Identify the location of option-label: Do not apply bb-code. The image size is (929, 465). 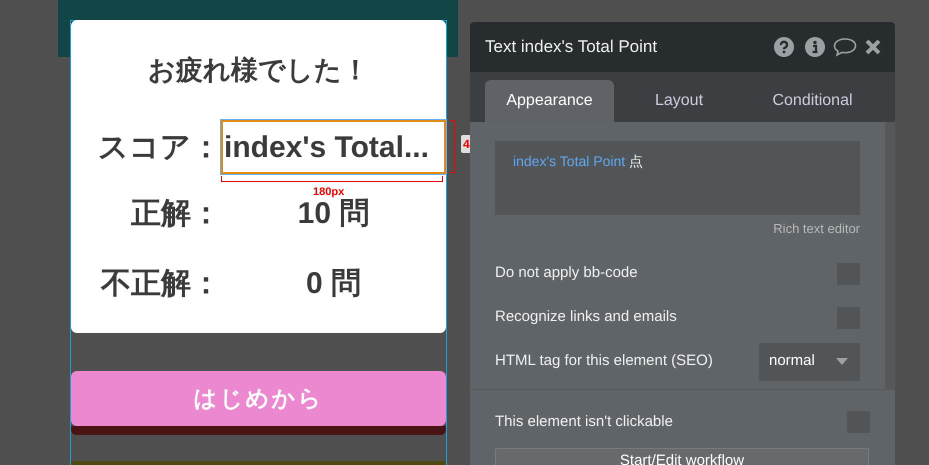
(566, 273).